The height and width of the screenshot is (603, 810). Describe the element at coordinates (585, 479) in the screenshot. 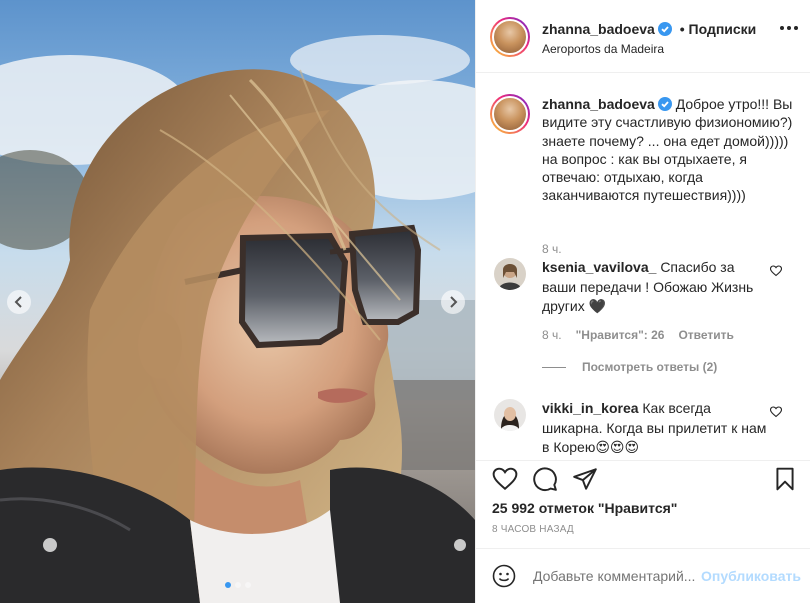

I see `share-icon` at that location.